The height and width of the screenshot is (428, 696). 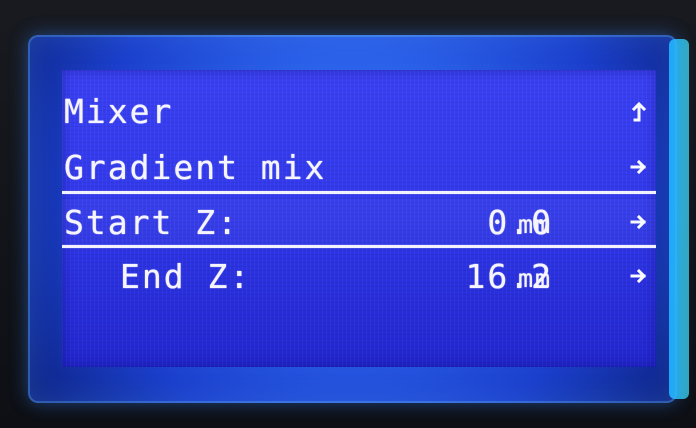 What do you see at coordinates (359, 168) in the screenshot?
I see `menu-row-gradient-mix: Gradient mix` at bounding box center [359, 168].